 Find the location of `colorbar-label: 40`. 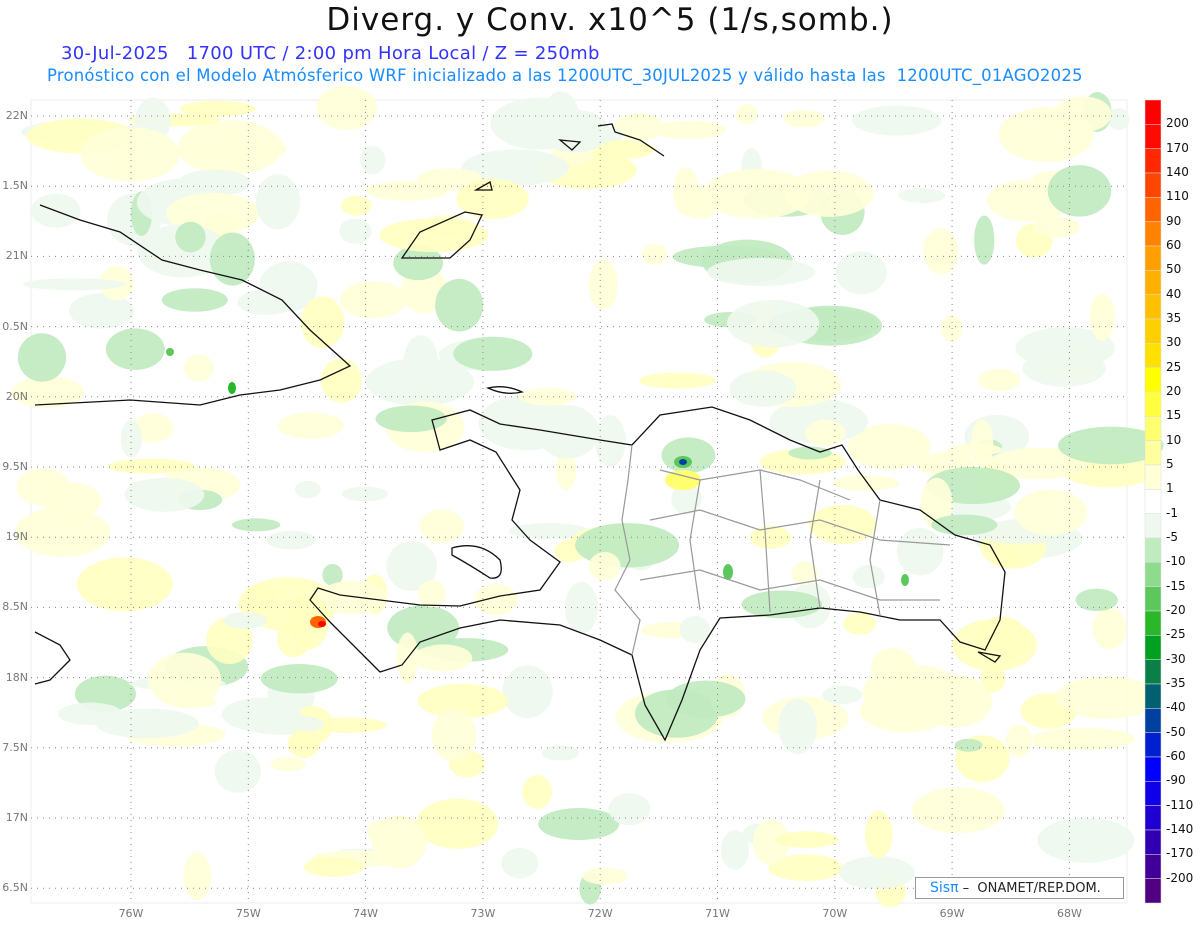

colorbar-label: 40 is located at coordinates (1174, 293).